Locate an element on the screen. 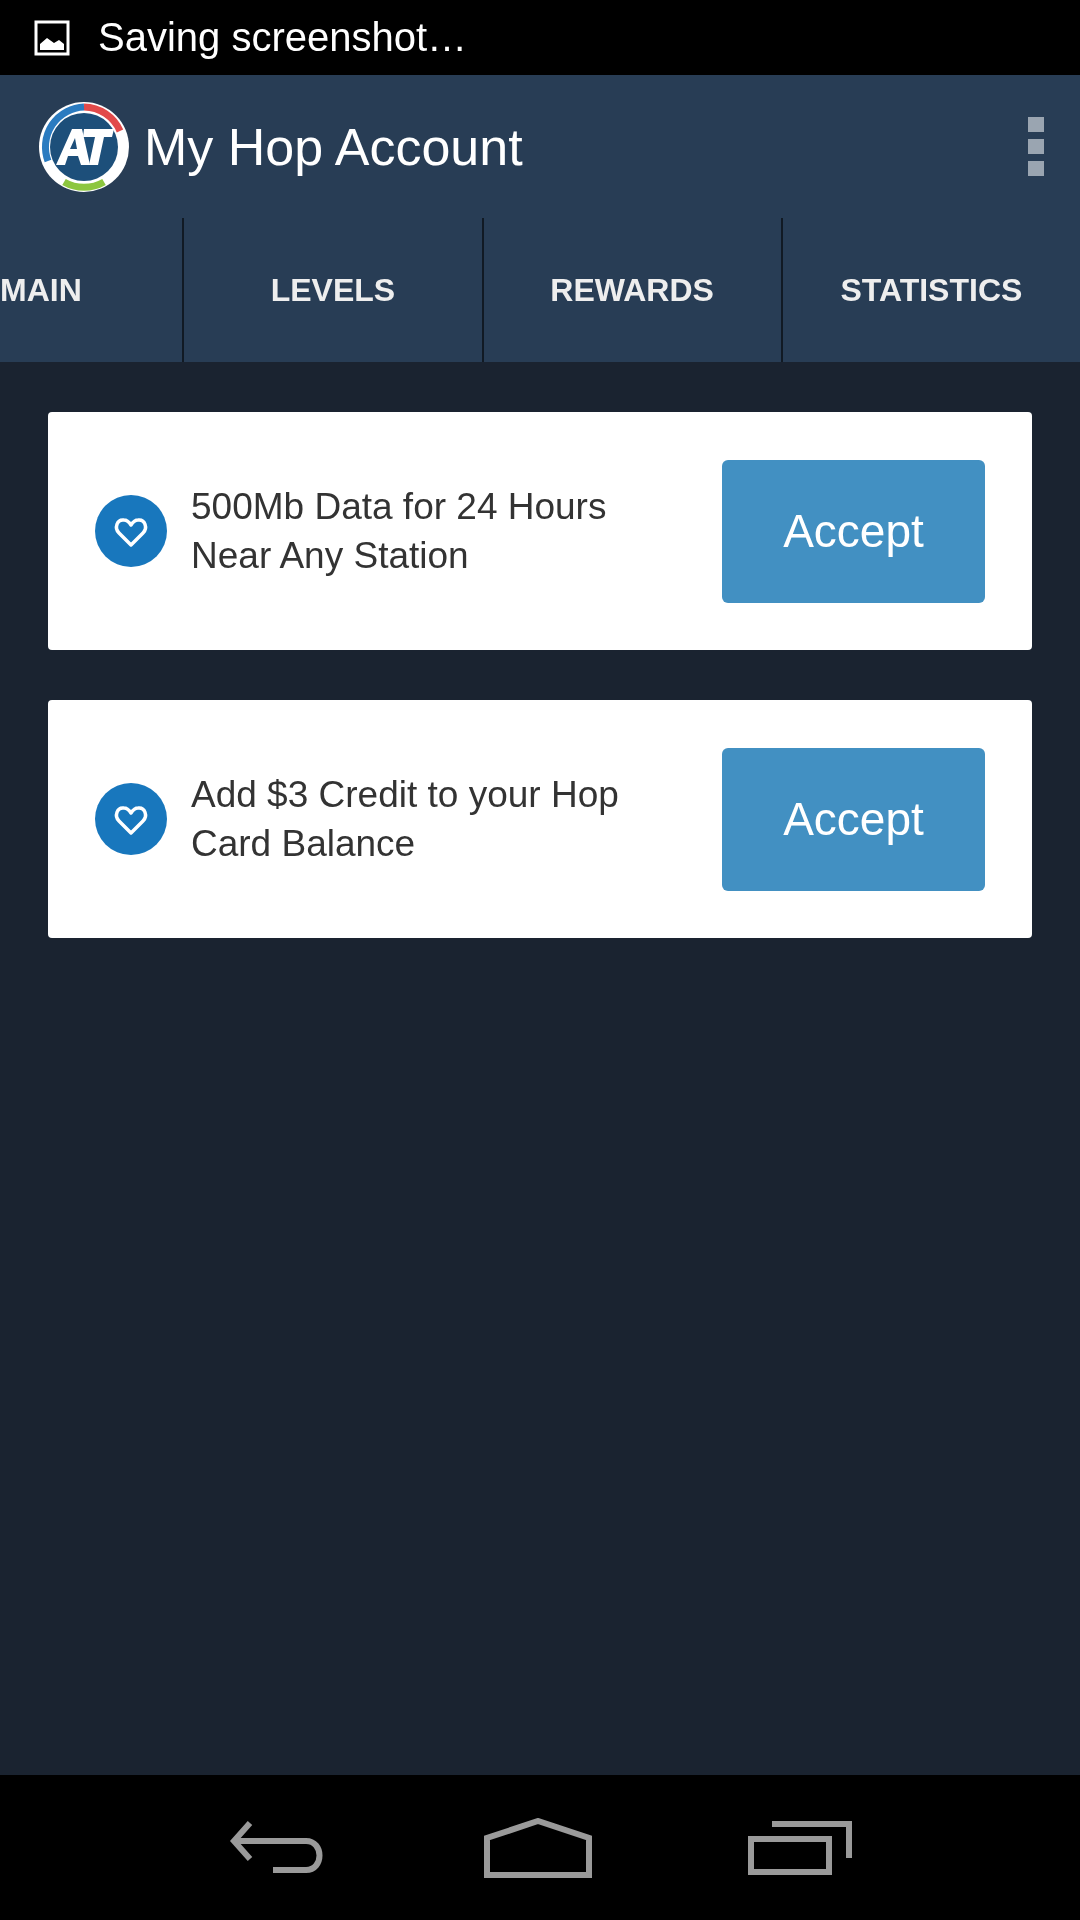 The image size is (1080, 1920). app-title: My Hop Account is located at coordinates (334, 146).